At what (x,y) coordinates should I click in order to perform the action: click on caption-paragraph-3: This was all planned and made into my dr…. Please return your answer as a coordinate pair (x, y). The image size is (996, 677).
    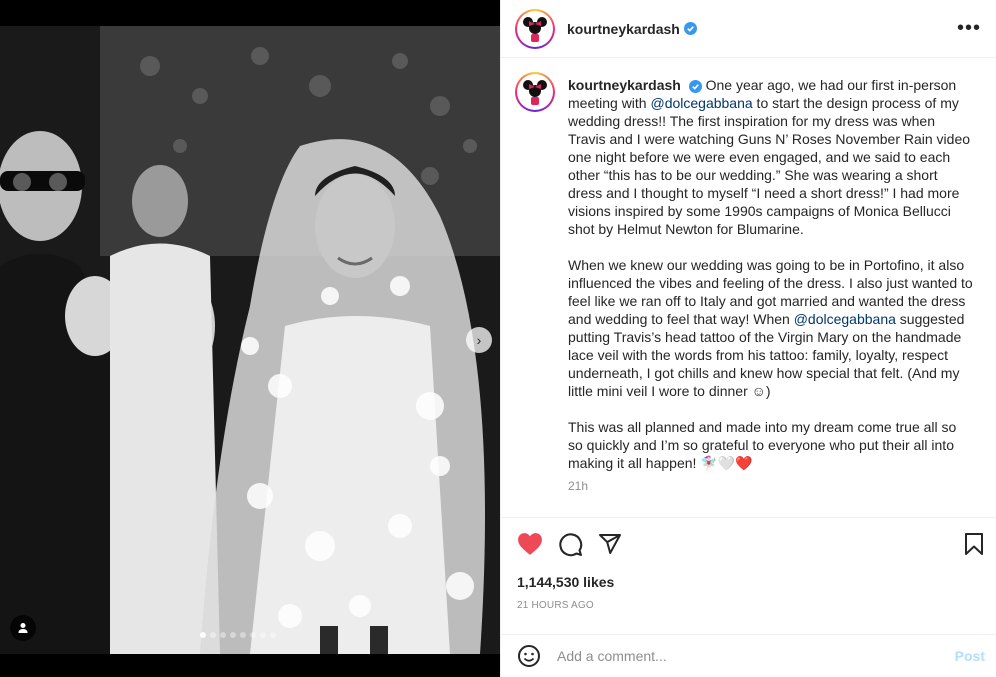
    Looking at the image, I should click on (762, 445).